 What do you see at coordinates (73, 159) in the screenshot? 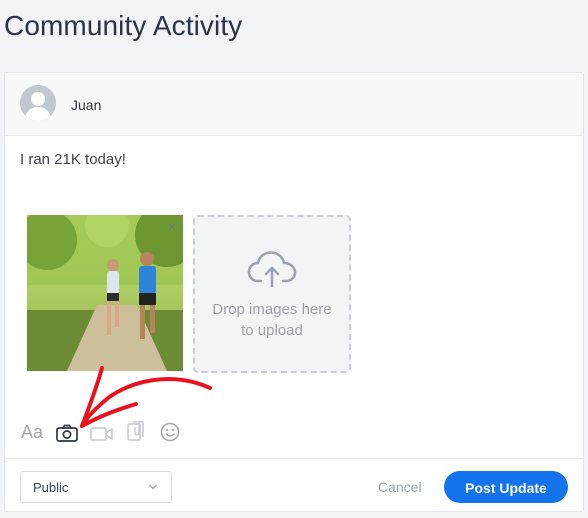
I see `post-text-input: I ran 21K today!` at bounding box center [73, 159].